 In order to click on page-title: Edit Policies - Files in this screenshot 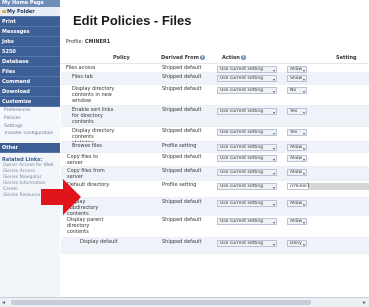, I will do `click(132, 20)`.